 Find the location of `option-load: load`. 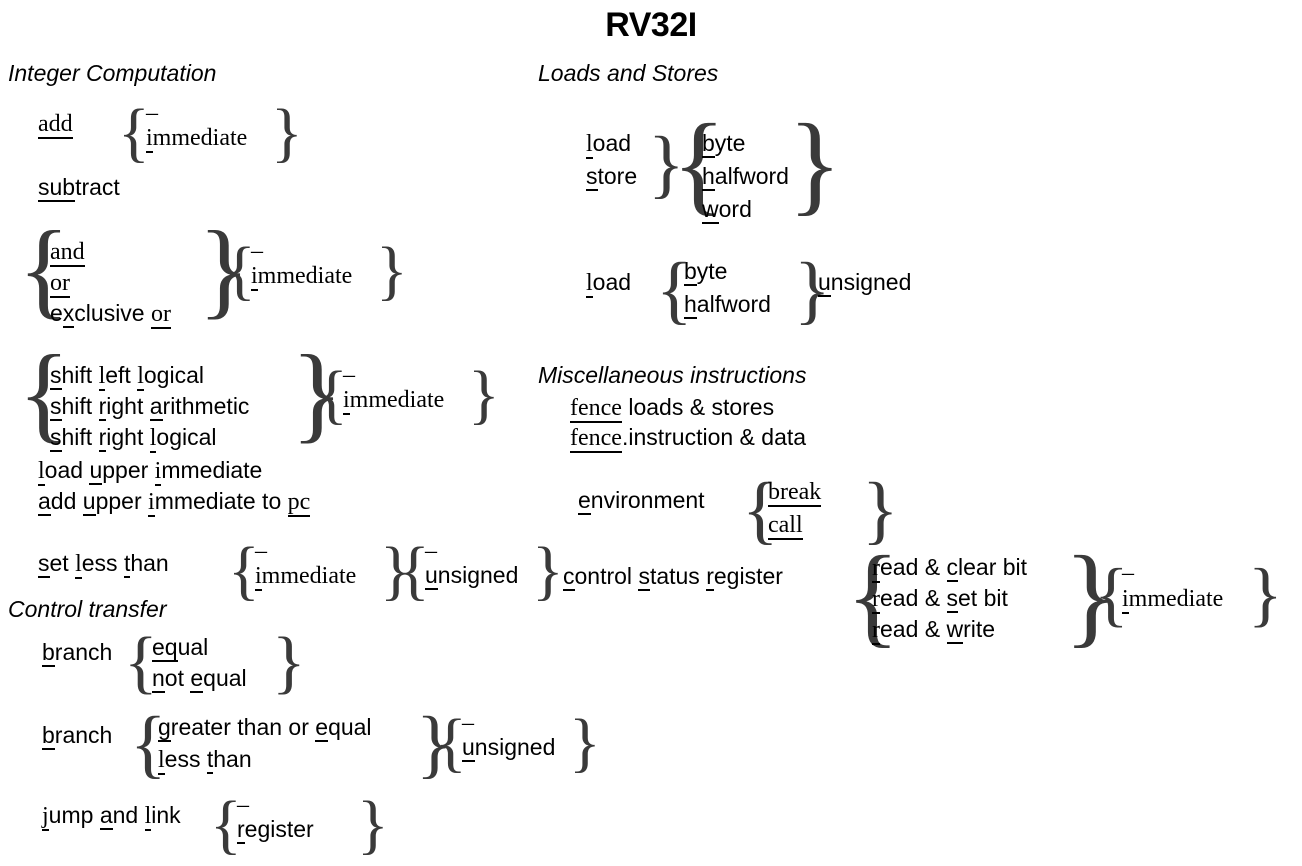

option-load: load is located at coordinates (609, 144).